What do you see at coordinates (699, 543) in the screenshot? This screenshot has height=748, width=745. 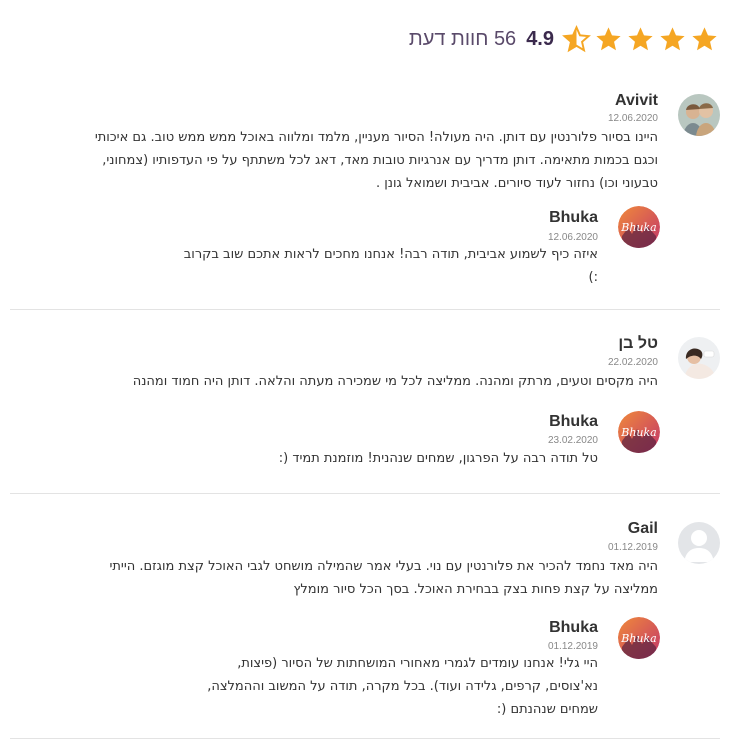 I see `default-user-icon` at bounding box center [699, 543].